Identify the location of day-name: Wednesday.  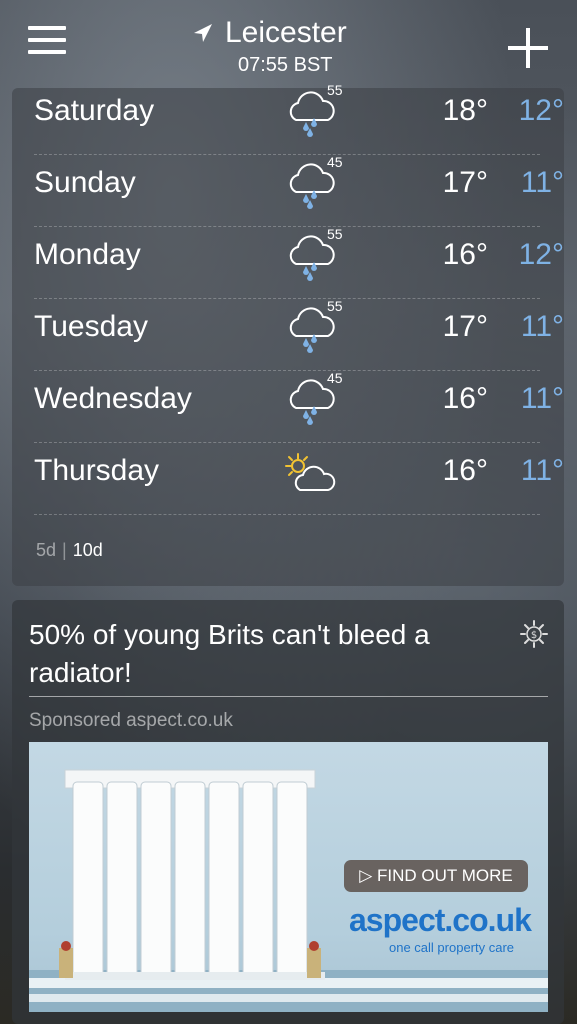
(113, 398).